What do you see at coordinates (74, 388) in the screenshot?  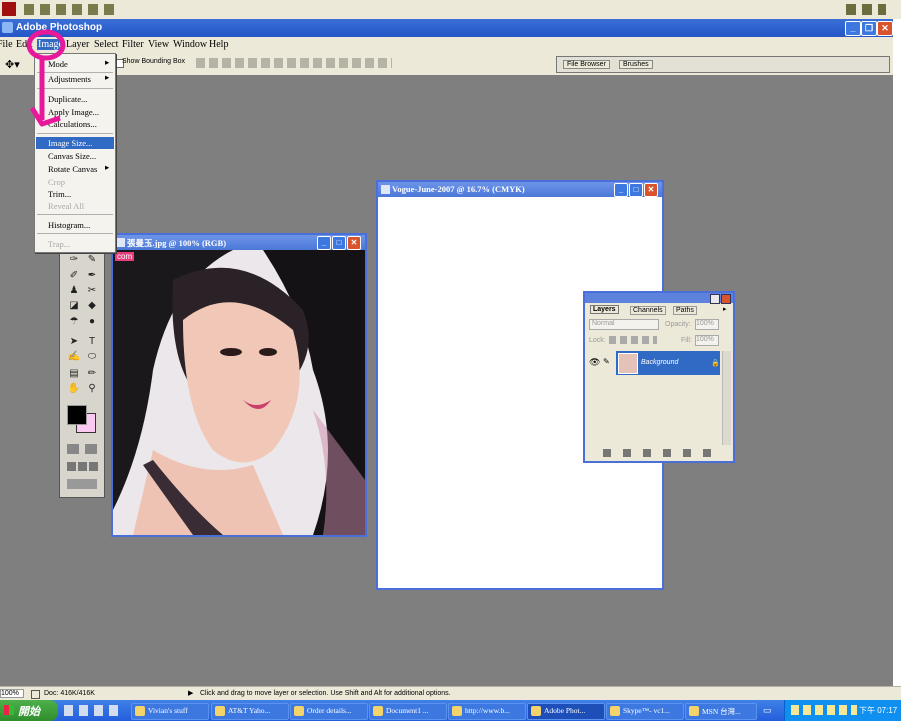 I see `hand-tool-icon: ✋` at bounding box center [74, 388].